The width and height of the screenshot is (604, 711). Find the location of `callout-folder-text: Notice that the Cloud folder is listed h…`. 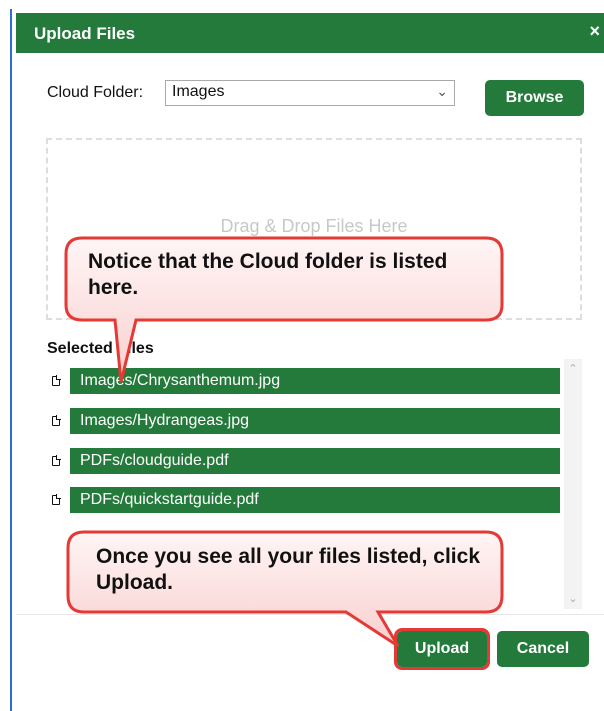

callout-folder-text: Notice that the Cloud folder is listed h… is located at coordinates (268, 274).